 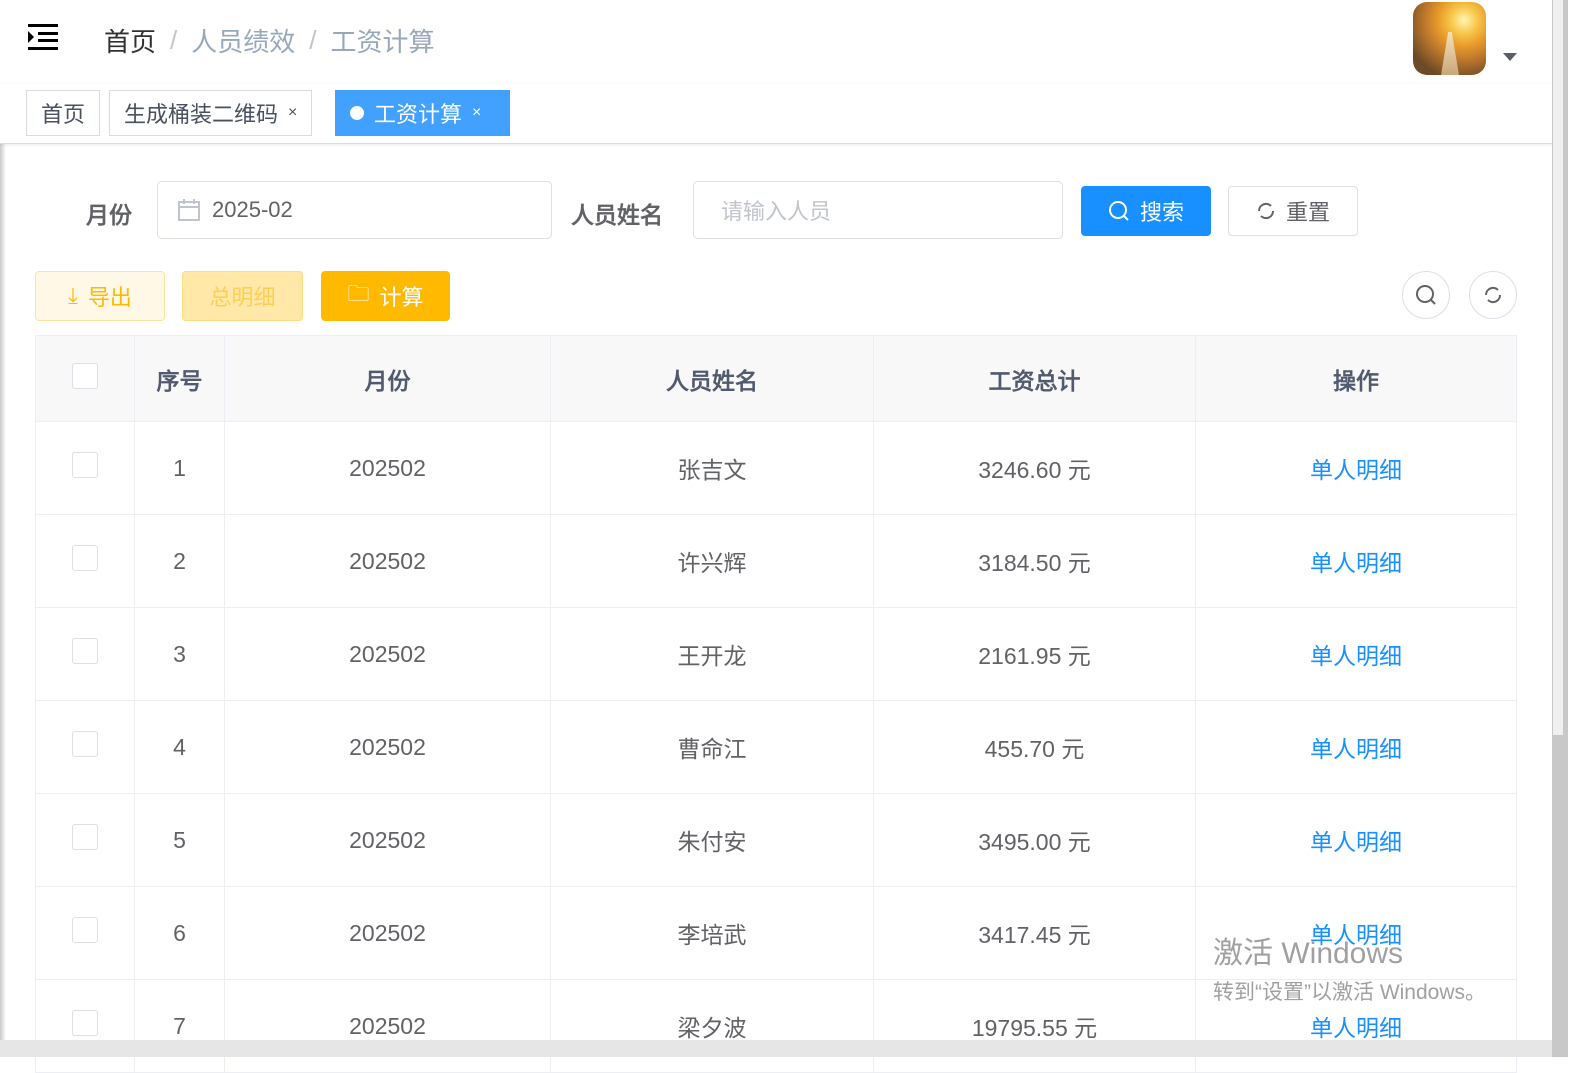 What do you see at coordinates (201, 114) in the screenshot?
I see `tab-label: 生成桶装二维码` at bounding box center [201, 114].